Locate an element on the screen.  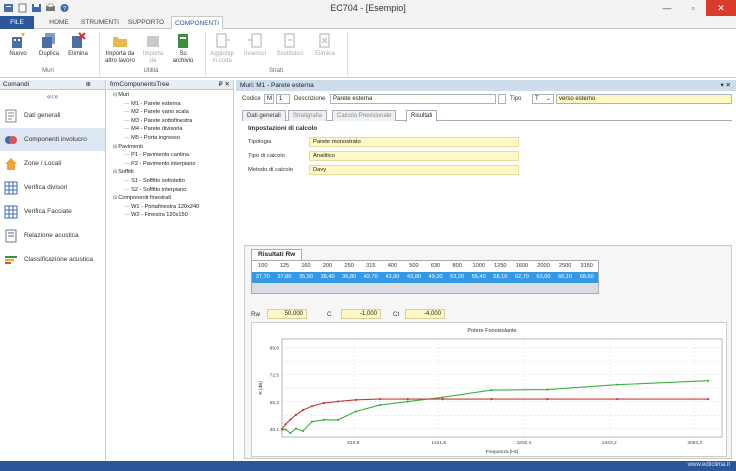
rw-value-cell: 62,70 is located at coordinates (522, 277).